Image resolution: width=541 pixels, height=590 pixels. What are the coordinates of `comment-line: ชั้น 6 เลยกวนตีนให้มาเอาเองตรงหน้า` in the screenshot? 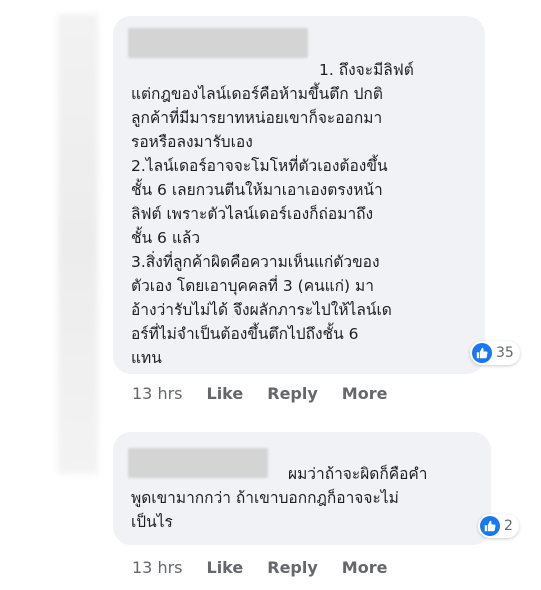 It's located at (257, 190).